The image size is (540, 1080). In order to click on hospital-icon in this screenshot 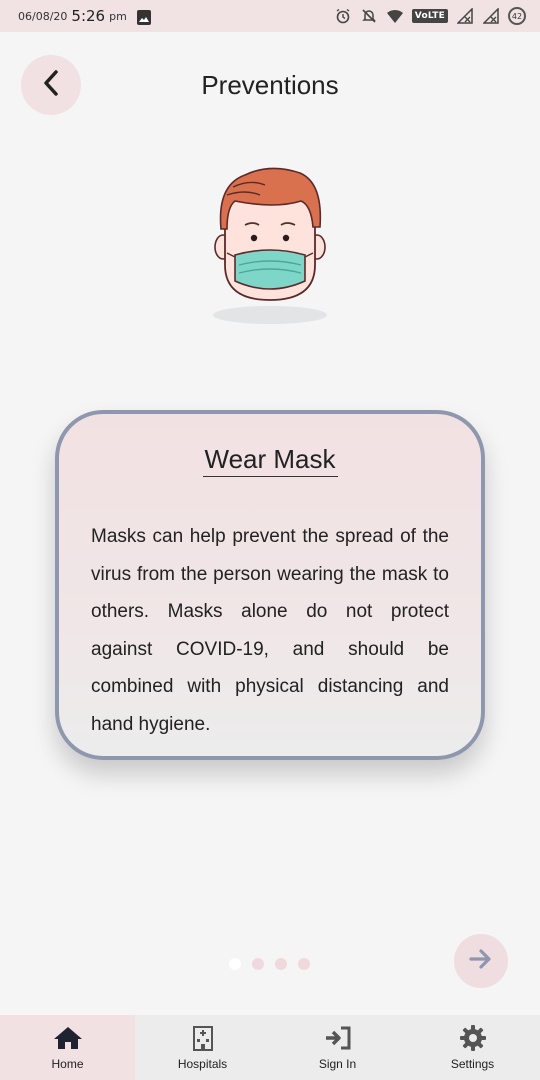, I will do `click(203, 1038)`.